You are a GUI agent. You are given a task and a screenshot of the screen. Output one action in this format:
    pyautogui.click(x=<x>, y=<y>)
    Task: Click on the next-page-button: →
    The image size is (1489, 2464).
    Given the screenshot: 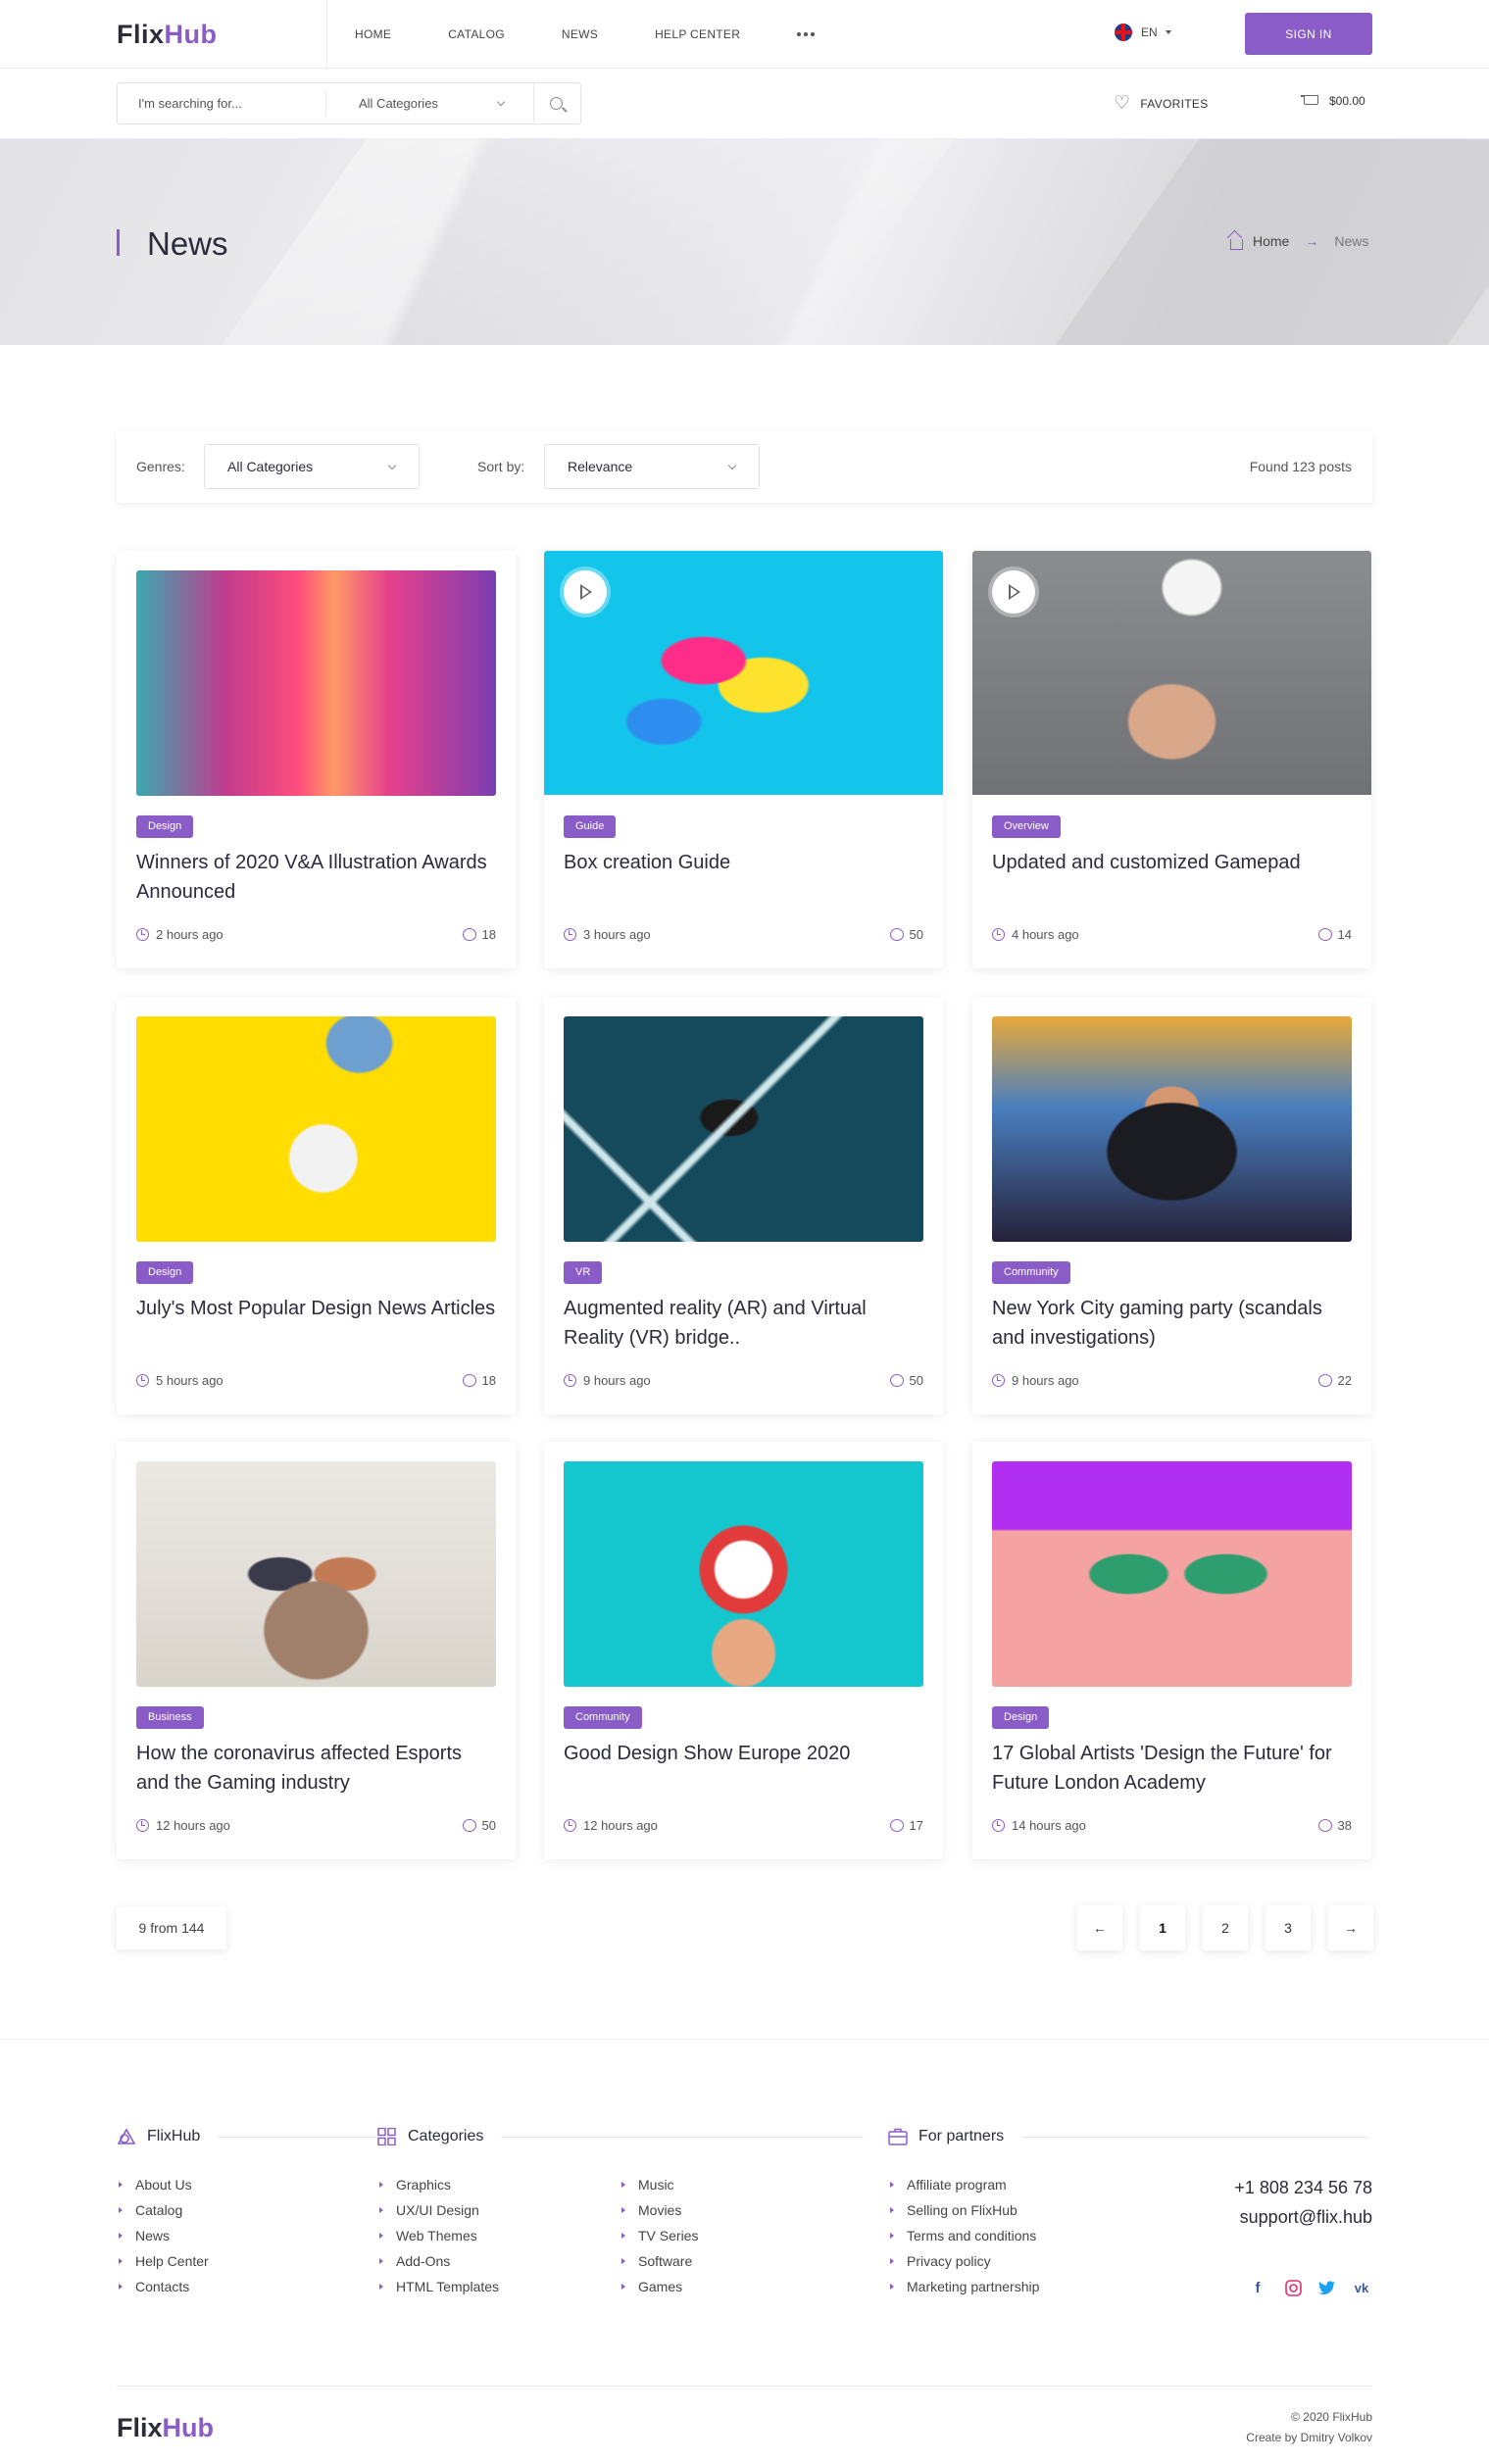 What is the action you would take?
    pyautogui.click(x=1350, y=1927)
    